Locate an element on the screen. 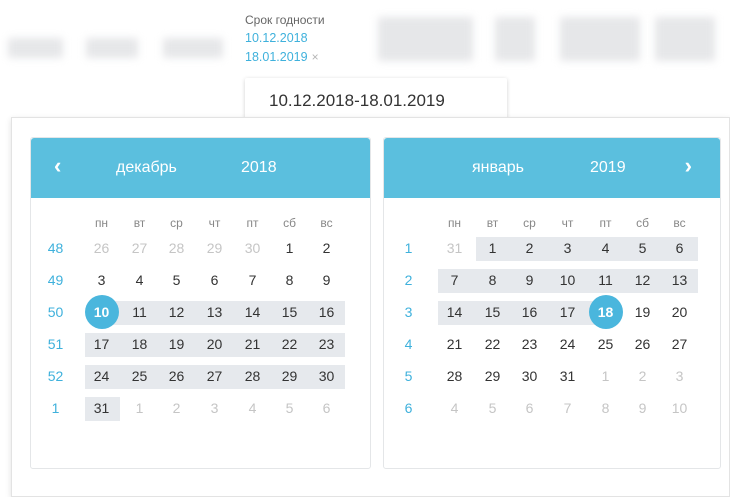 The image size is (730, 497). chevron-left-icon: ‹ is located at coordinates (57, 166).